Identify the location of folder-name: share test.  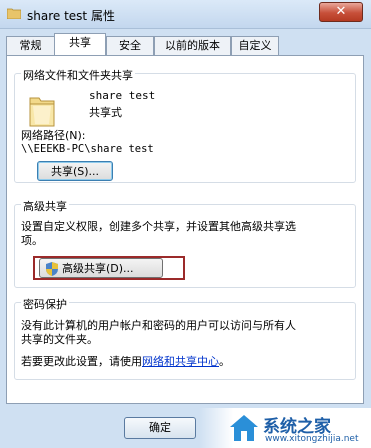
(122, 95).